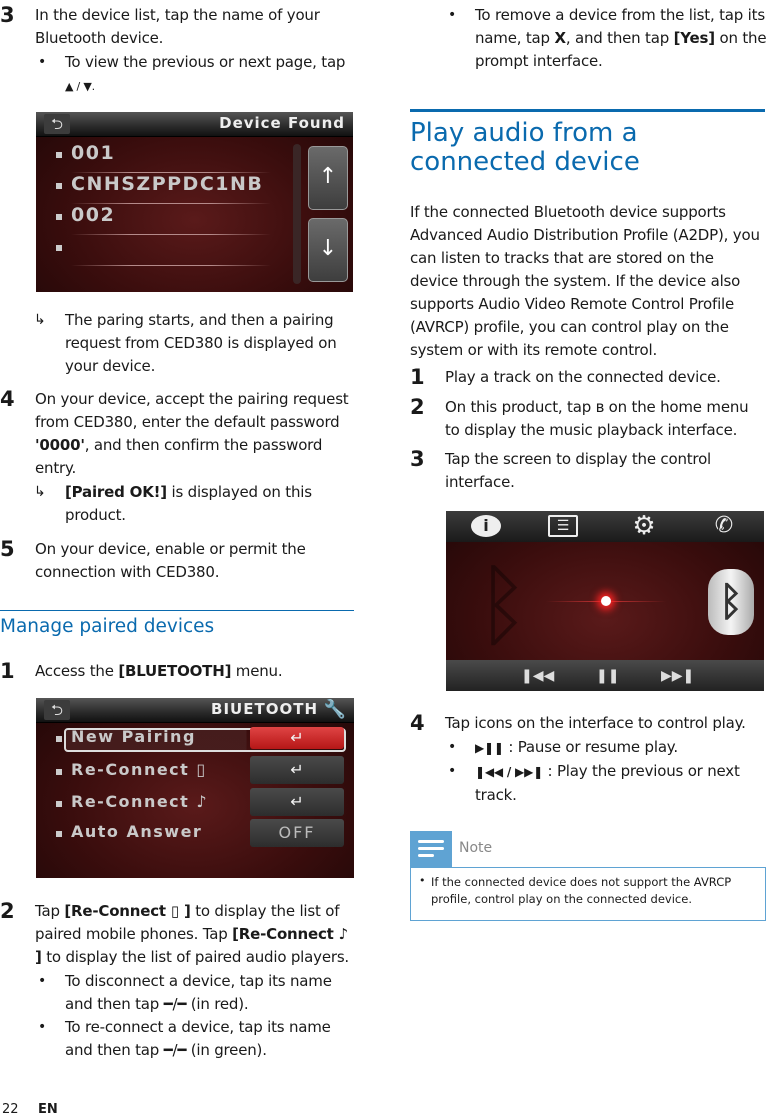  Describe the element at coordinates (560, 38) in the screenshot. I see `remove-x-icon: X` at that location.